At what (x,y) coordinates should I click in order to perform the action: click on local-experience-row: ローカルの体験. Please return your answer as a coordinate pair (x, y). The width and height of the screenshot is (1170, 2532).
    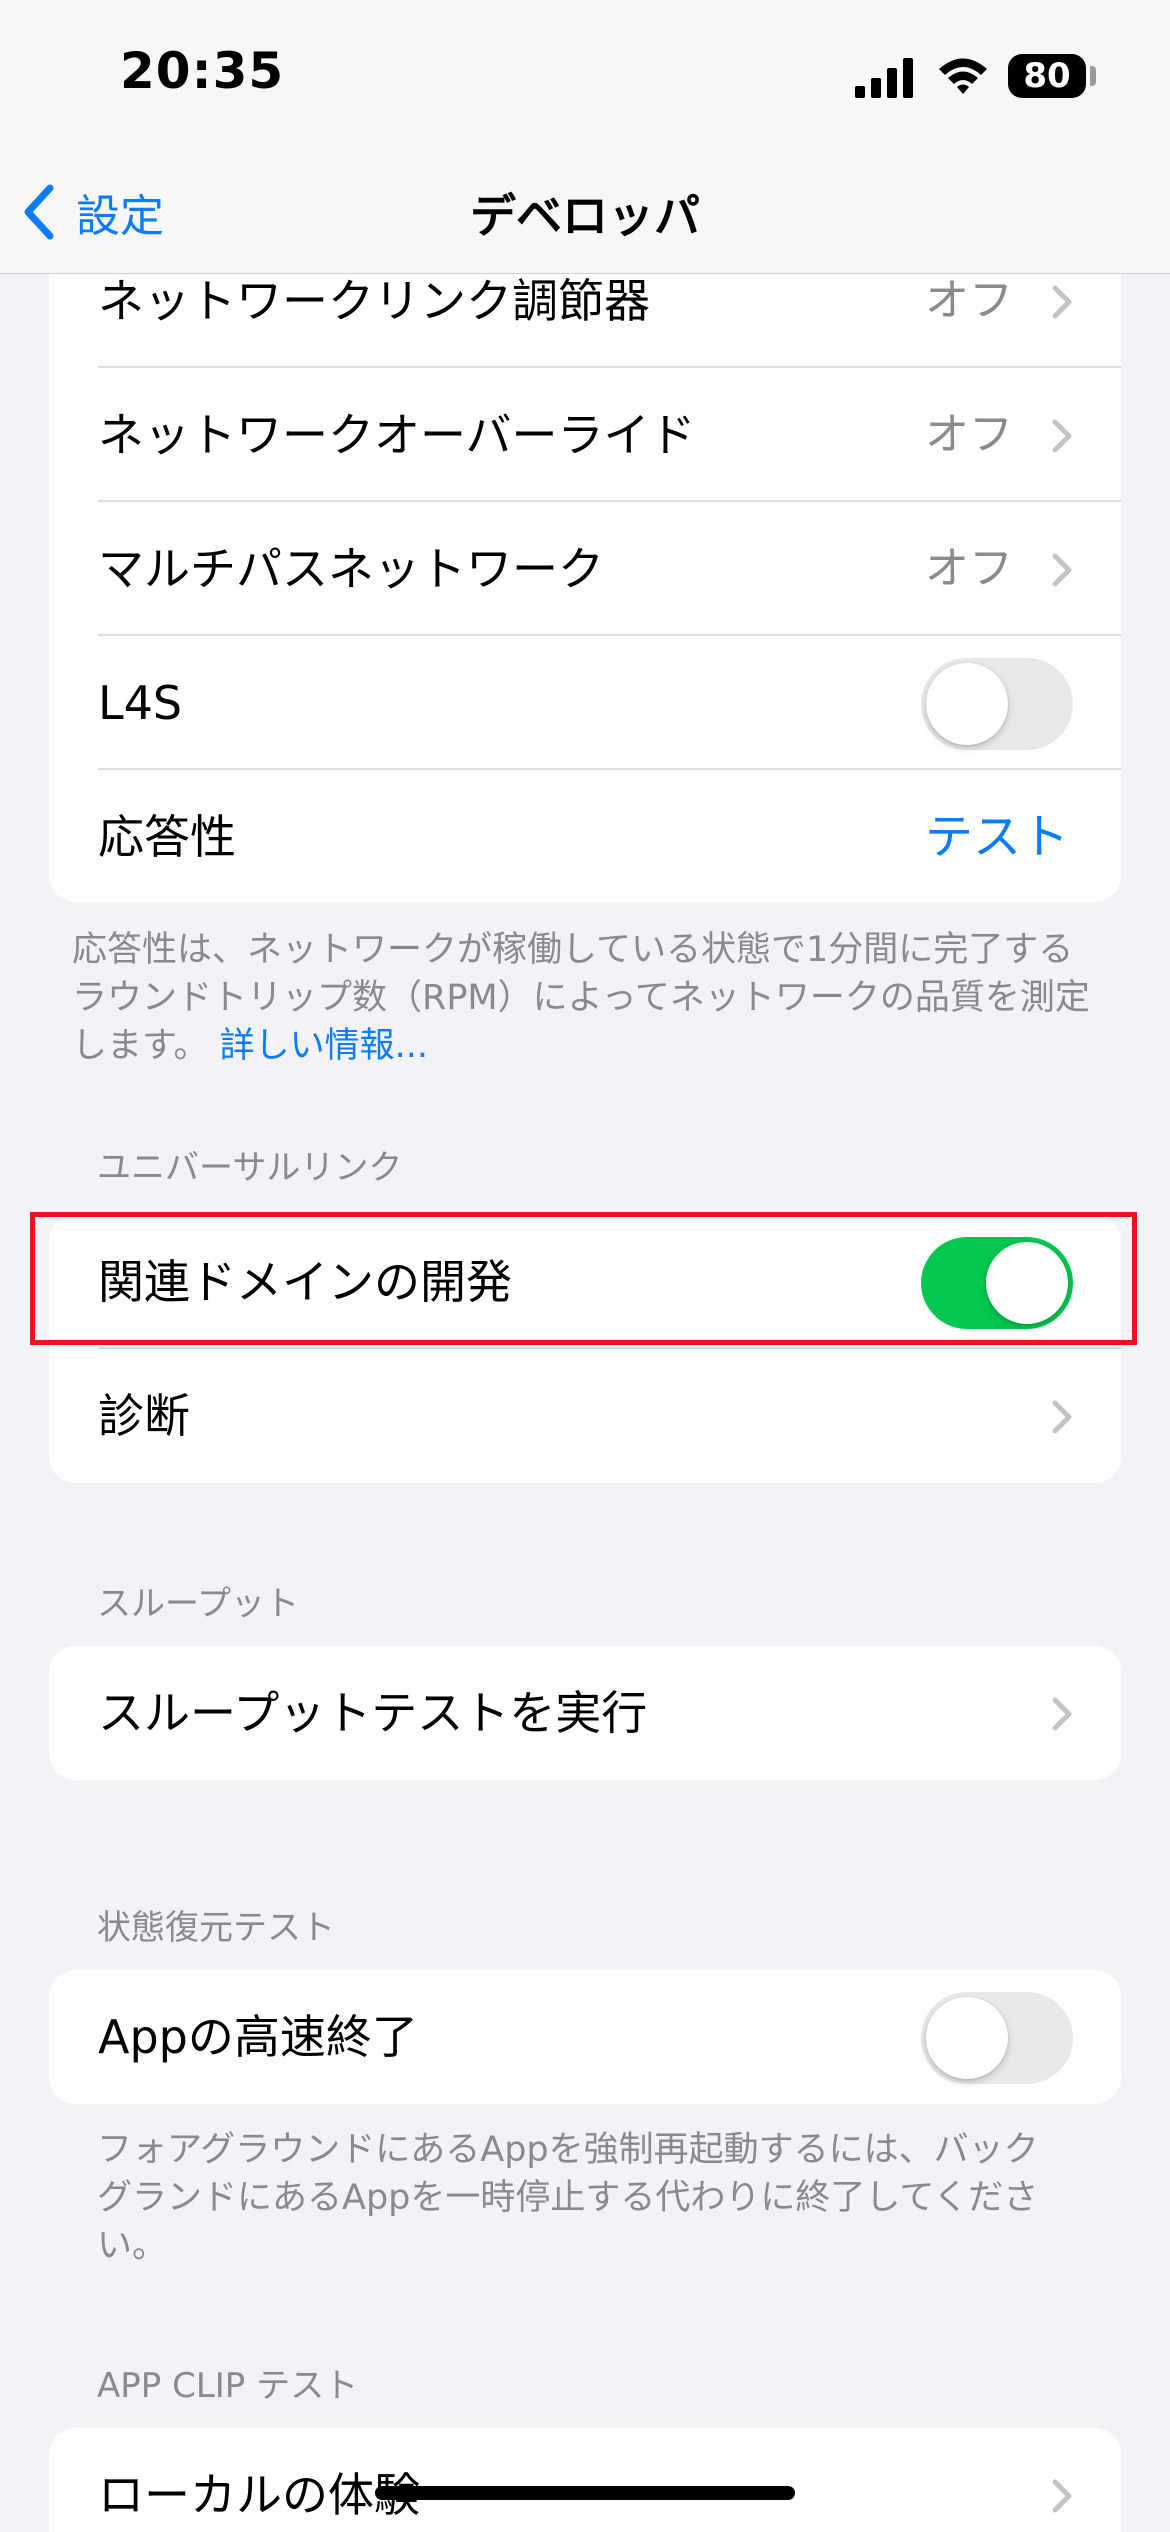
    Looking at the image, I should click on (585, 2480).